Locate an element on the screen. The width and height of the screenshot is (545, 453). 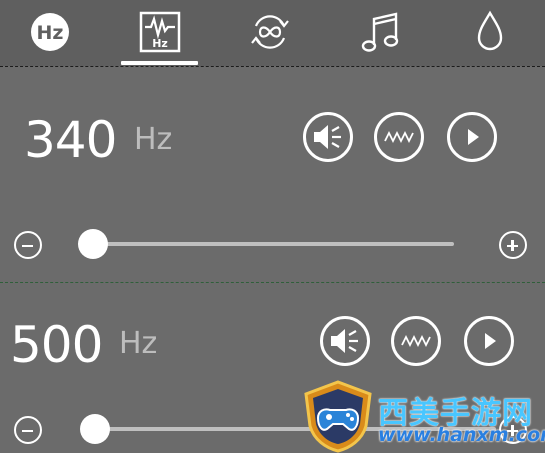
tab-loop is located at coordinates (270, 32).